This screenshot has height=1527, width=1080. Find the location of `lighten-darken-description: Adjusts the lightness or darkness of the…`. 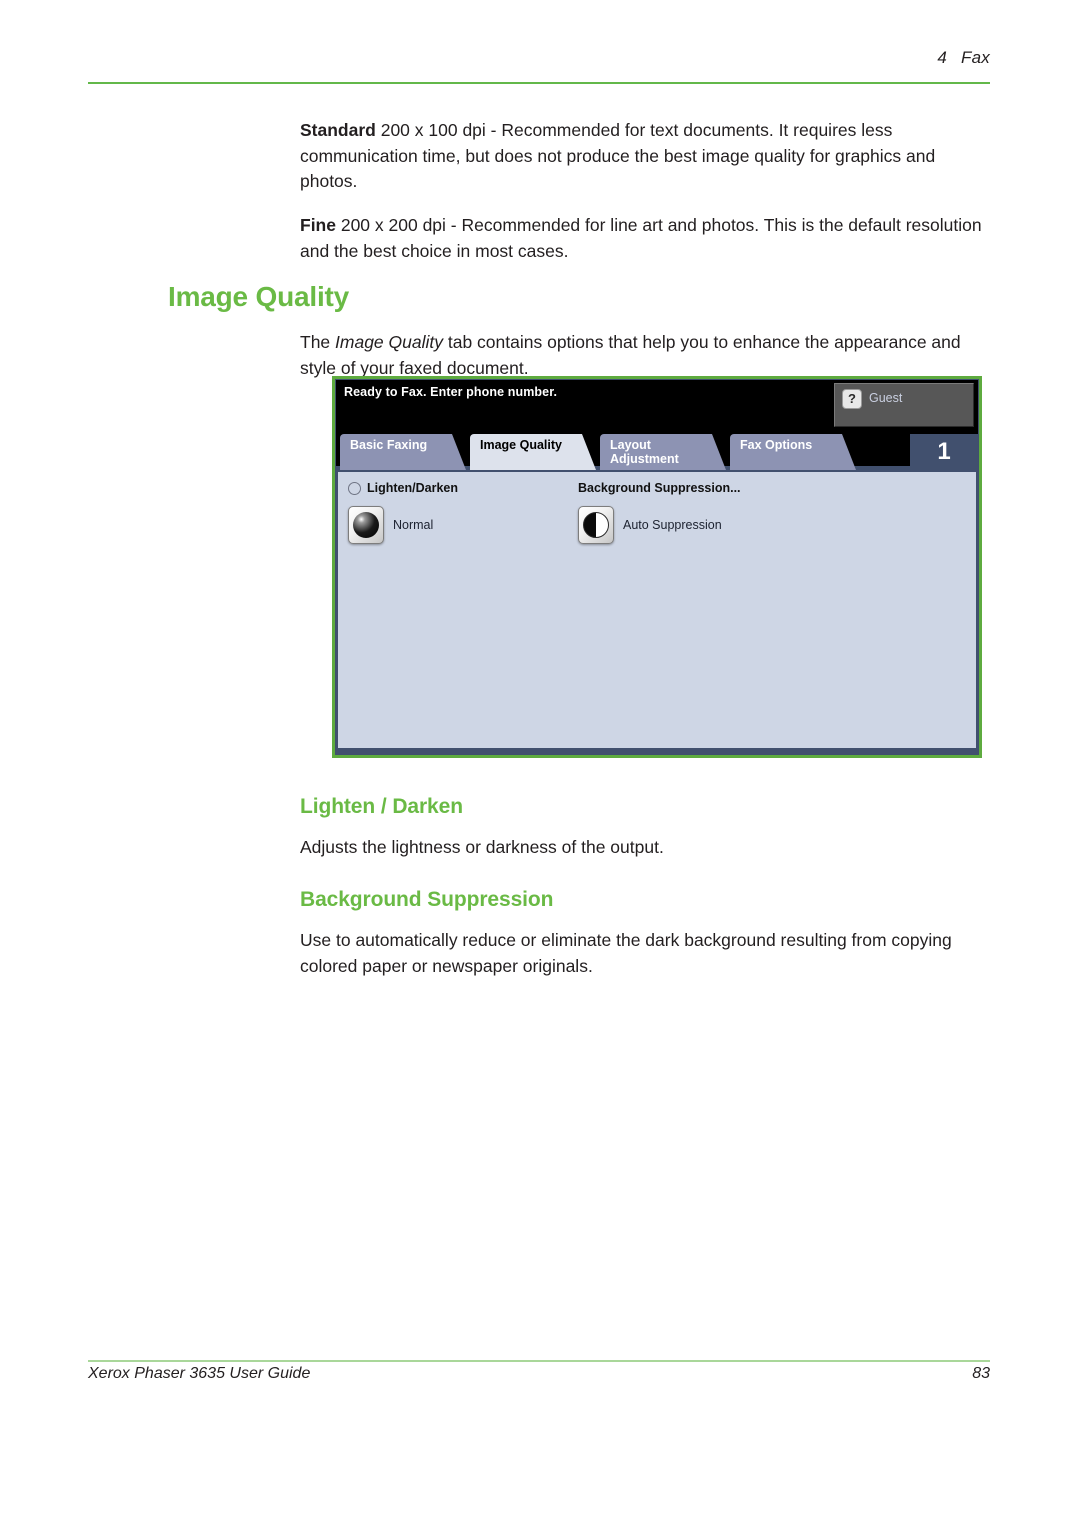

lighten-darken-description: Adjusts the lightness or darkness of the… is located at coordinates (641, 848).